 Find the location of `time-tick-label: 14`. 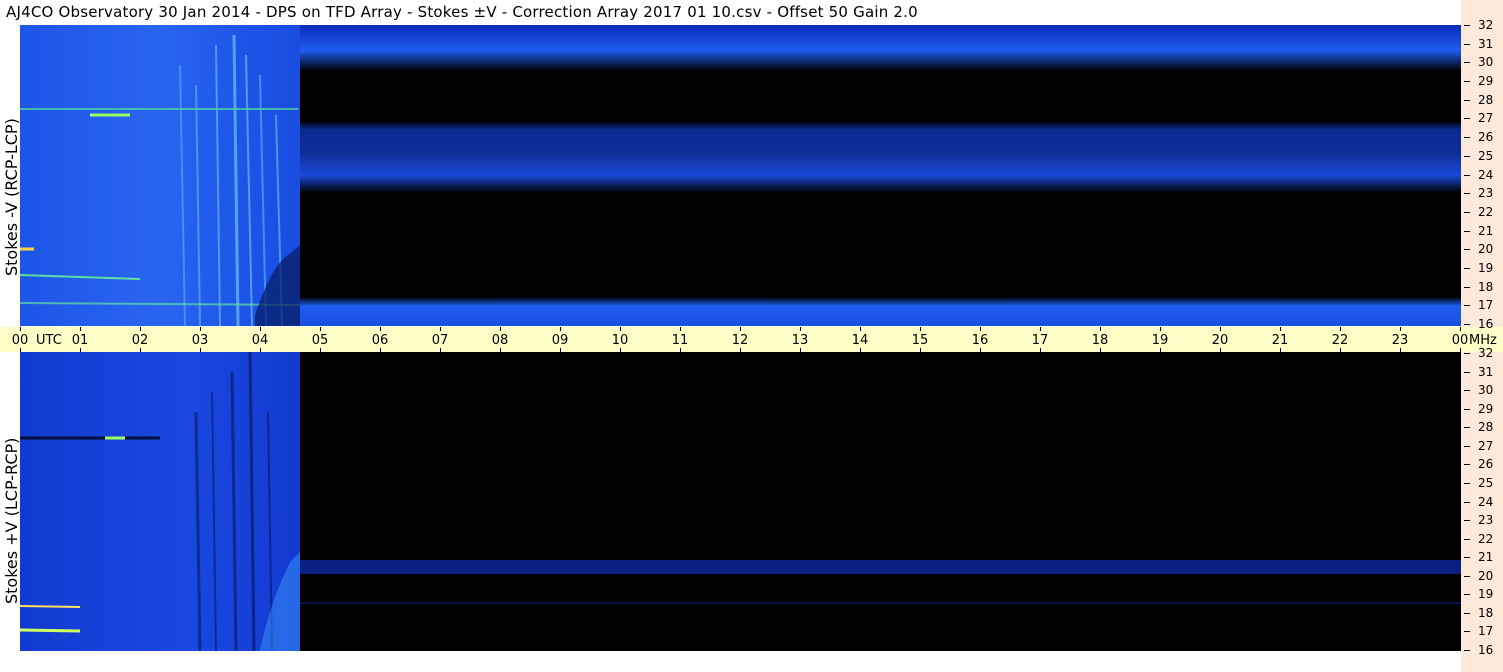

time-tick-label: 14 is located at coordinates (860, 340).